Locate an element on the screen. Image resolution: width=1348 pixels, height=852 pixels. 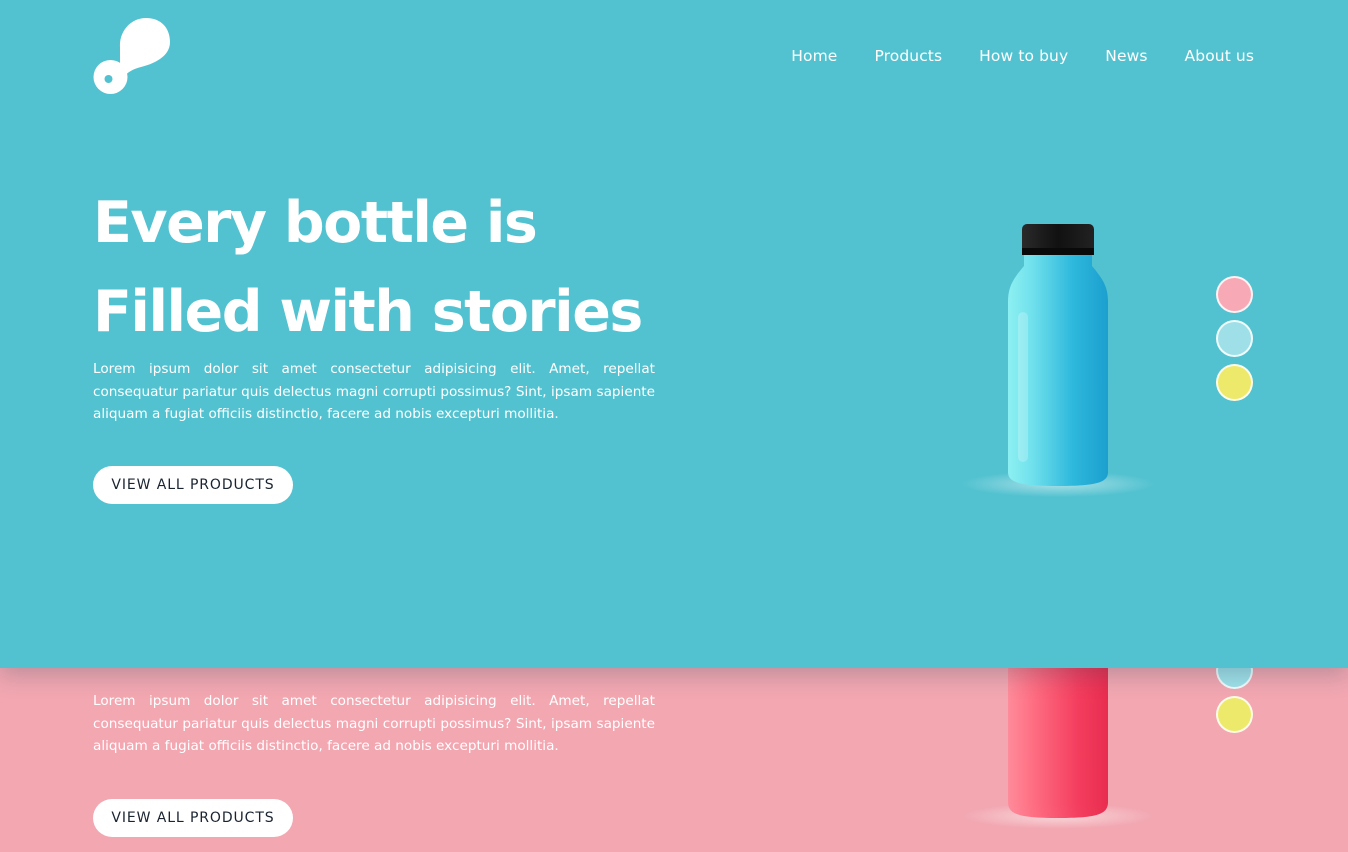
pink-view-all-products-button: VIEW ALL PRODUCTS is located at coordinates (193, 818).